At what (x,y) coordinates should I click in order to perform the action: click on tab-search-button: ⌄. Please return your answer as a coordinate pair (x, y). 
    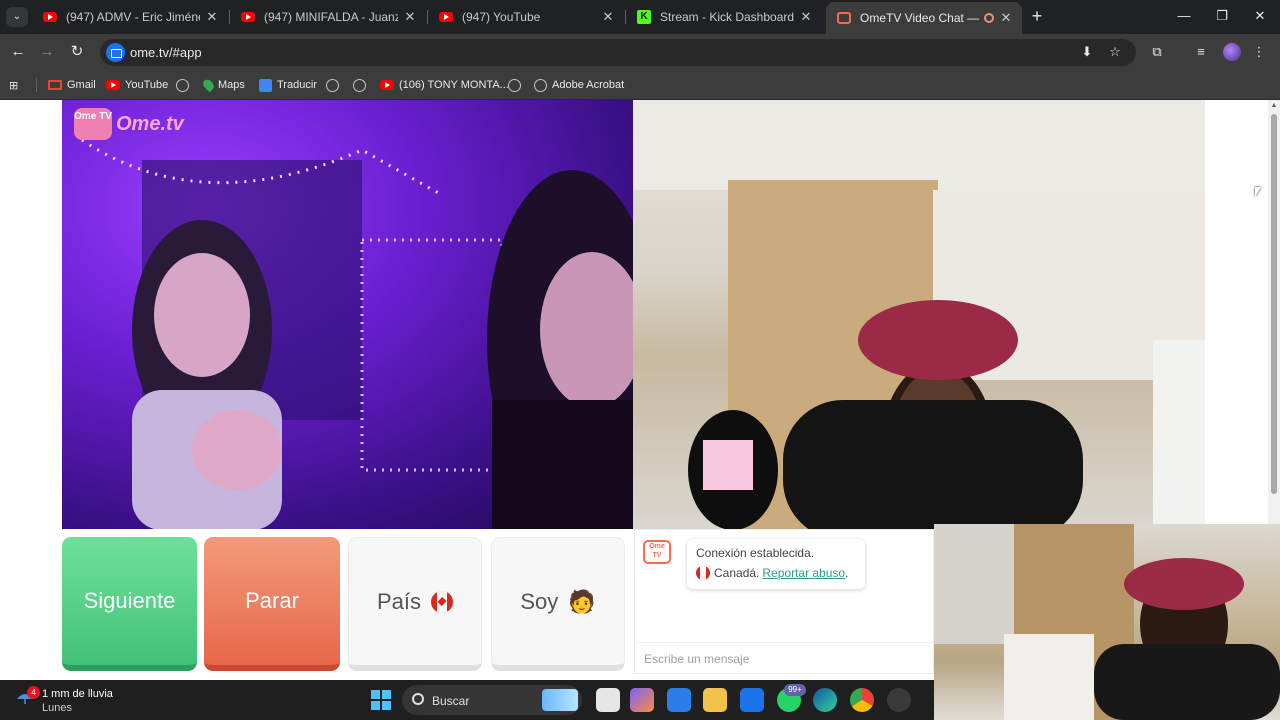
    Looking at the image, I should click on (17, 17).